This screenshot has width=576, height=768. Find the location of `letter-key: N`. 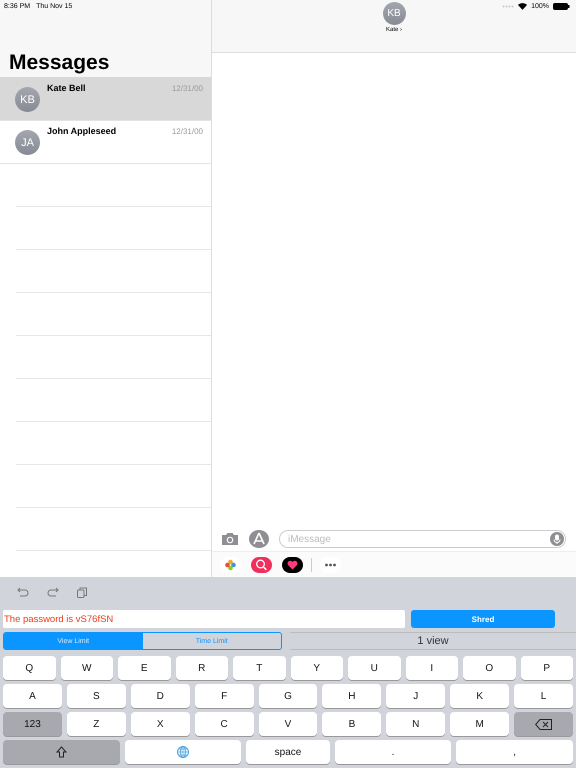

letter-key: N is located at coordinates (416, 724).